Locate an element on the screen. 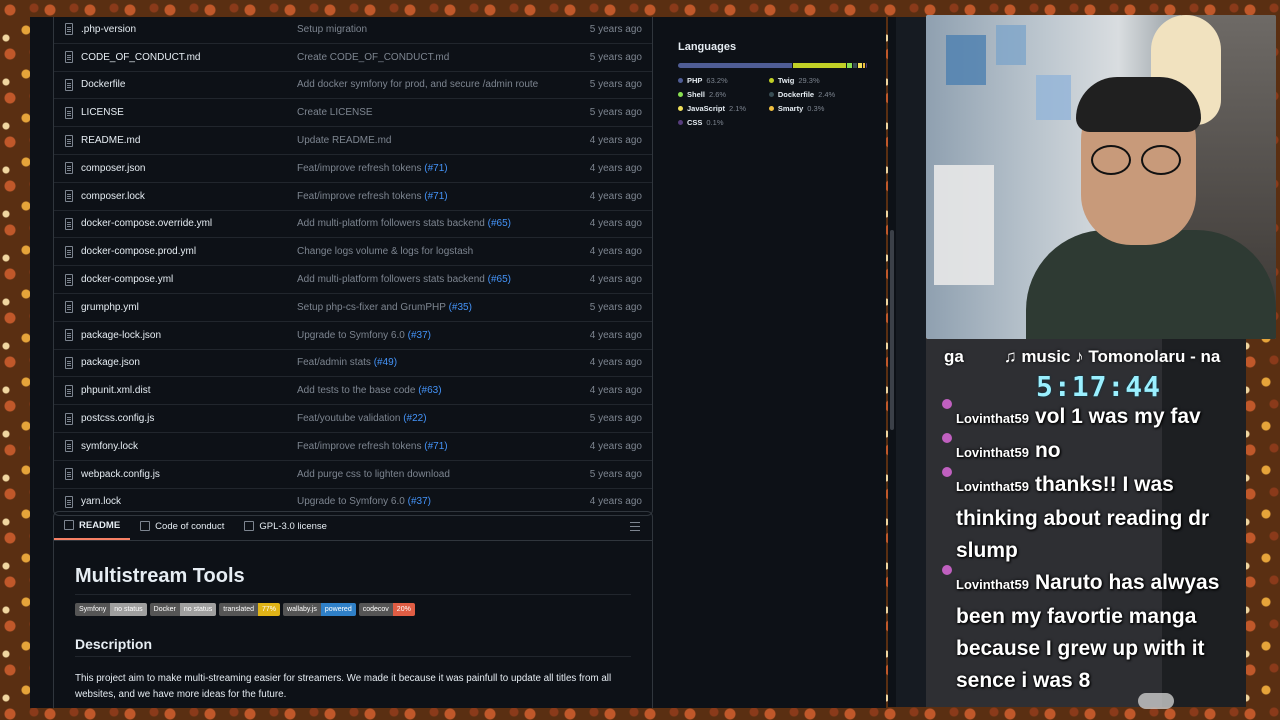  commit-message: Change logs volume & logs for logstash is located at coordinates (429, 251).